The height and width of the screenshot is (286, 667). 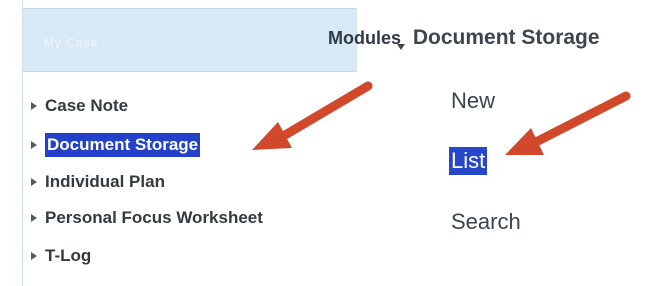 What do you see at coordinates (68, 255) in the screenshot?
I see `sidebar-item-label: T-Log` at bounding box center [68, 255].